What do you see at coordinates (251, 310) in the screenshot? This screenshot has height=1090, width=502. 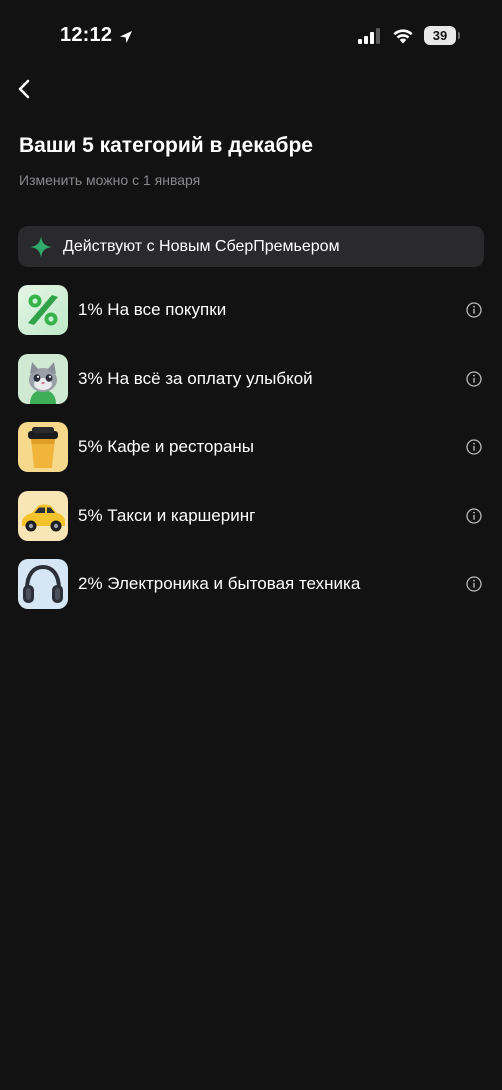 I see `category-row-all-purchases: 1% На все покупки` at bounding box center [251, 310].